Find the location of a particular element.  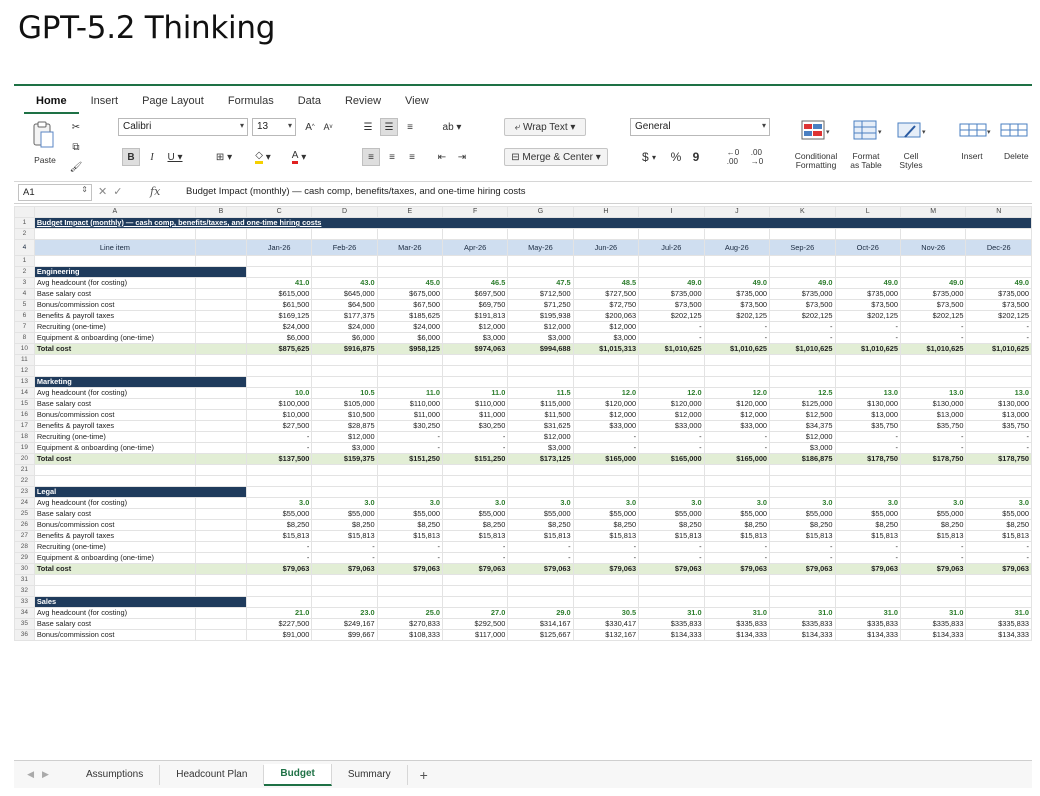

row-number: 36 is located at coordinates (24, 635).